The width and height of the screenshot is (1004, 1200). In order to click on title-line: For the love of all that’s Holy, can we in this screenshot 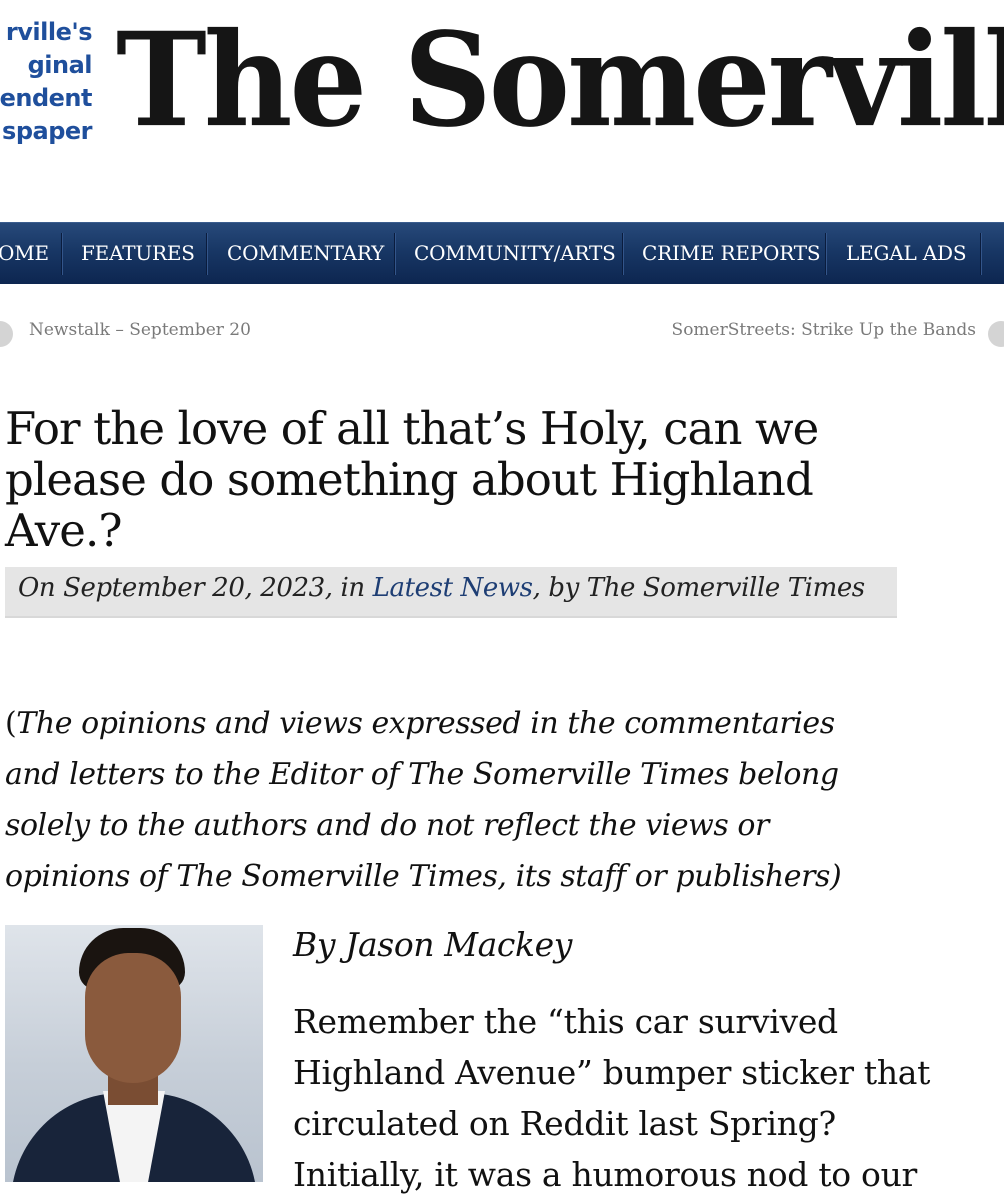, I will do `click(412, 428)`.